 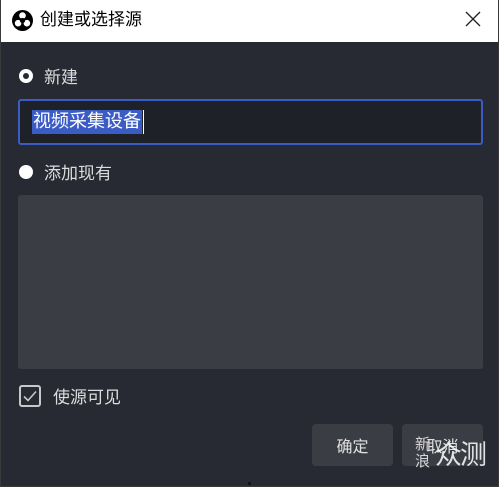 What do you see at coordinates (250, 122) in the screenshot?
I see `source-name-input: 视频采集设备` at bounding box center [250, 122].